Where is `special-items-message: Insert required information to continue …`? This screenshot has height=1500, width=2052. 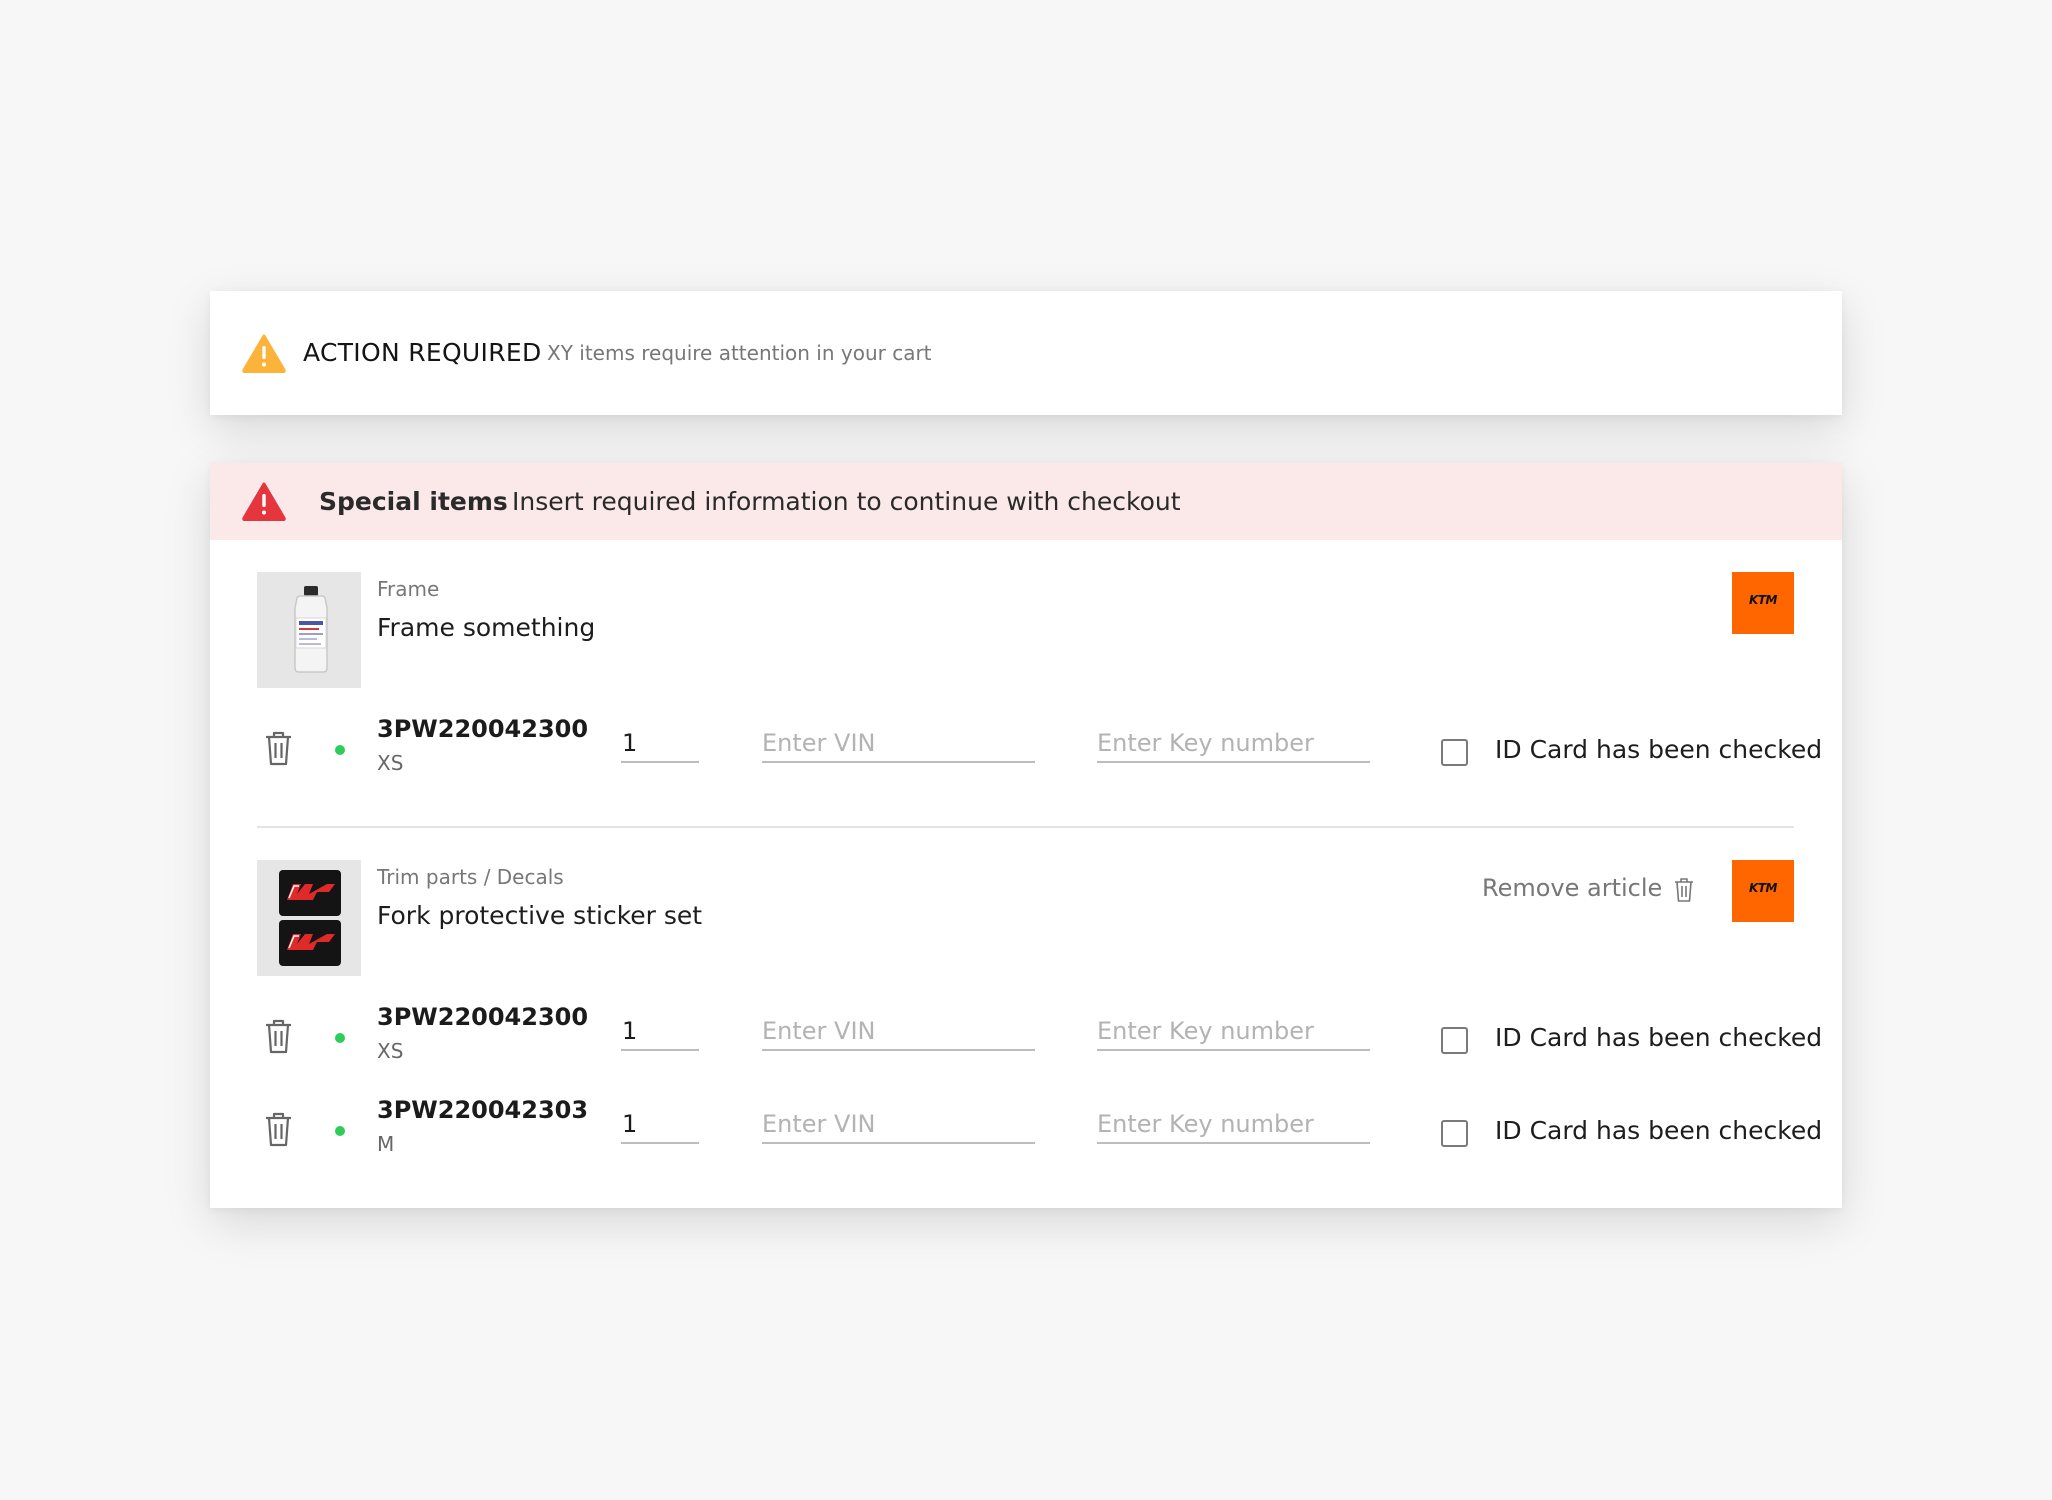 special-items-message: Insert required information to continue … is located at coordinates (846, 501).